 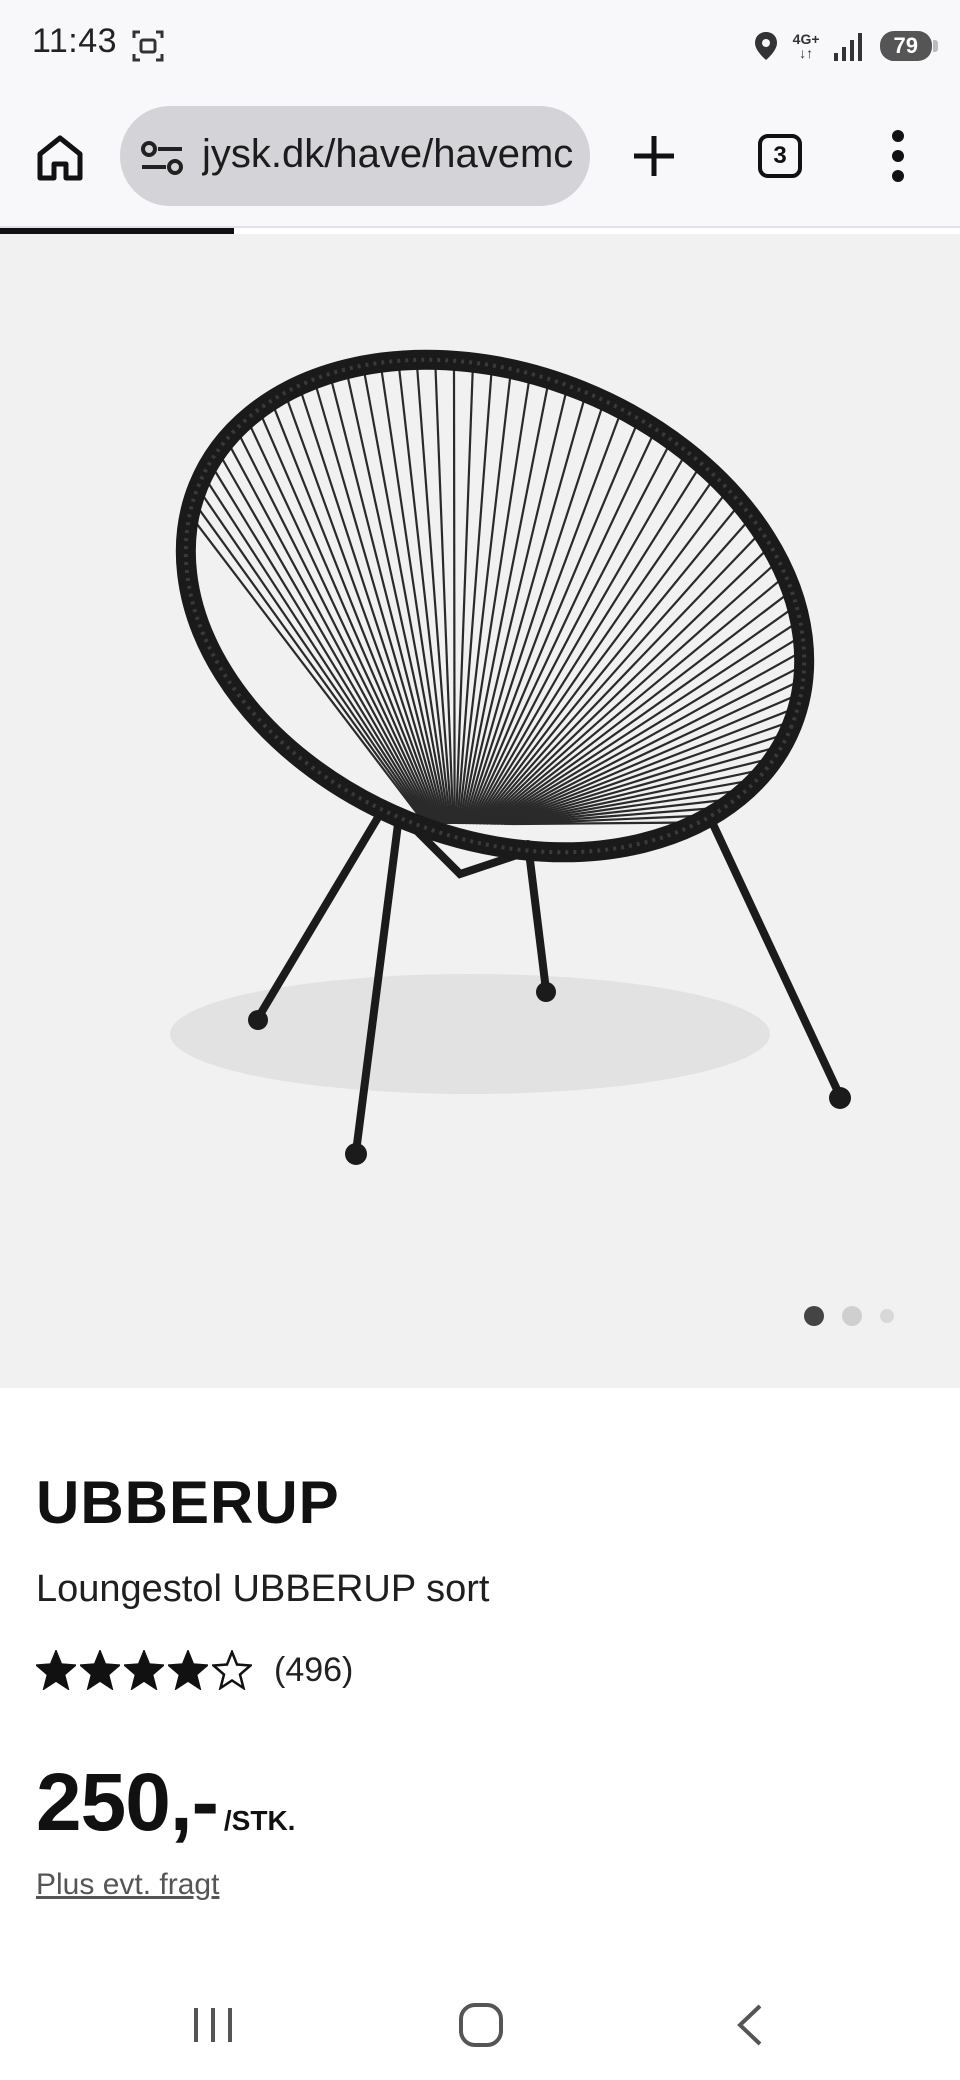 What do you see at coordinates (806, 39) in the screenshot?
I see `network-type: 4G+` at bounding box center [806, 39].